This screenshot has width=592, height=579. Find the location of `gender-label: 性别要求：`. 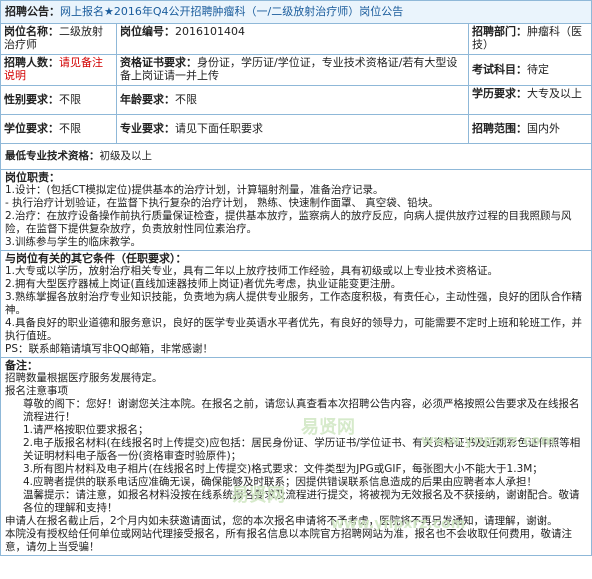

gender-label: 性别要求： is located at coordinates (31, 99).